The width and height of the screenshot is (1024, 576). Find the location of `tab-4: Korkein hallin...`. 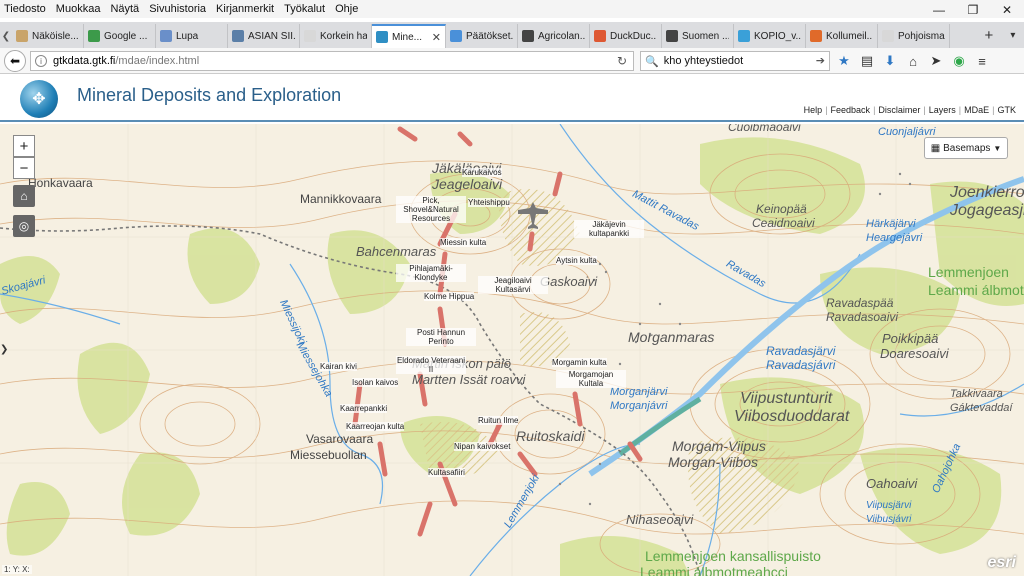

tab-4: Korkein hallin... is located at coordinates (336, 36).